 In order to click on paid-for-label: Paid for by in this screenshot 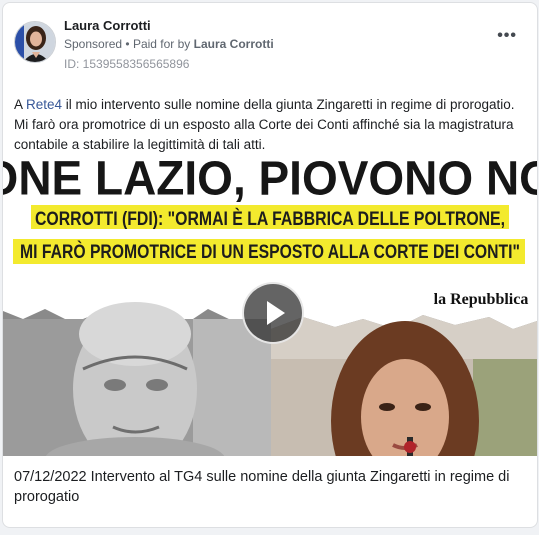, I will do `click(161, 44)`.